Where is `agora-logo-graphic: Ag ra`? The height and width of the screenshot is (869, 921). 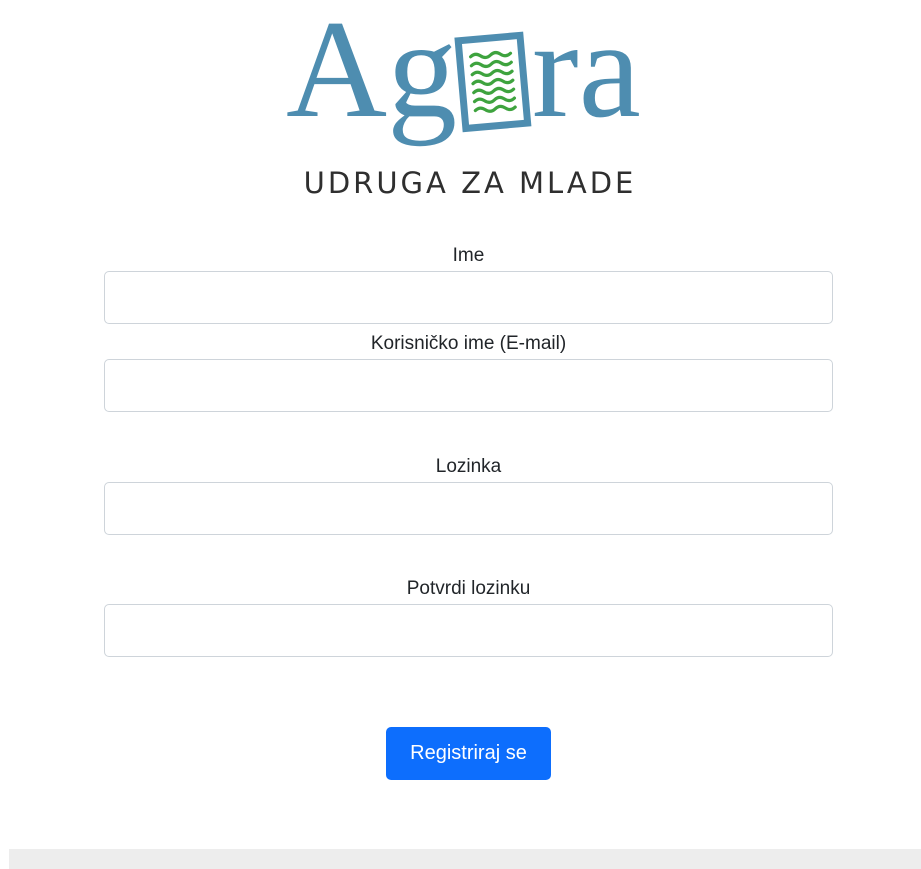
agora-logo-graphic: Ag ra is located at coordinates (463, 73).